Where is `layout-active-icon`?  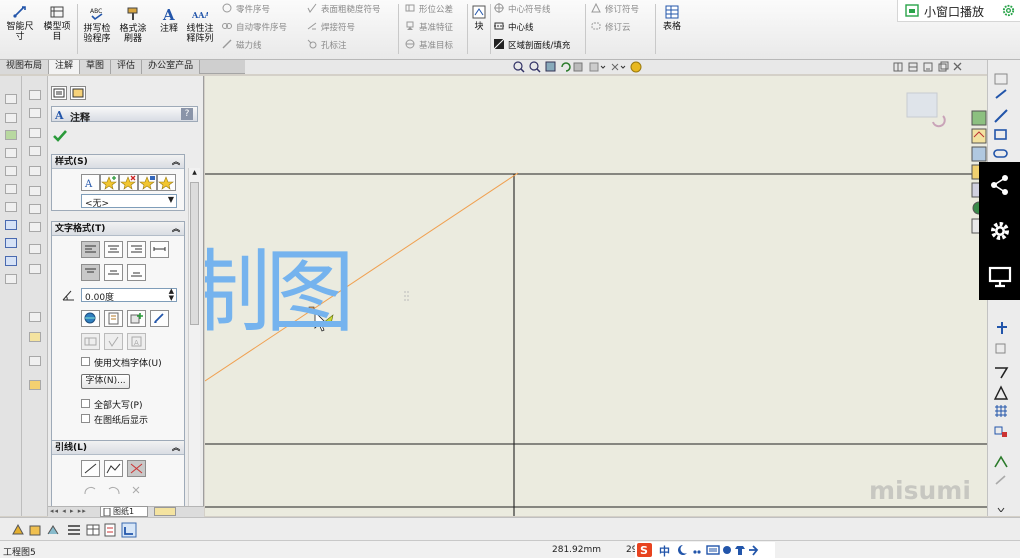
layout-active-icon is located at coordinates (129, 530).